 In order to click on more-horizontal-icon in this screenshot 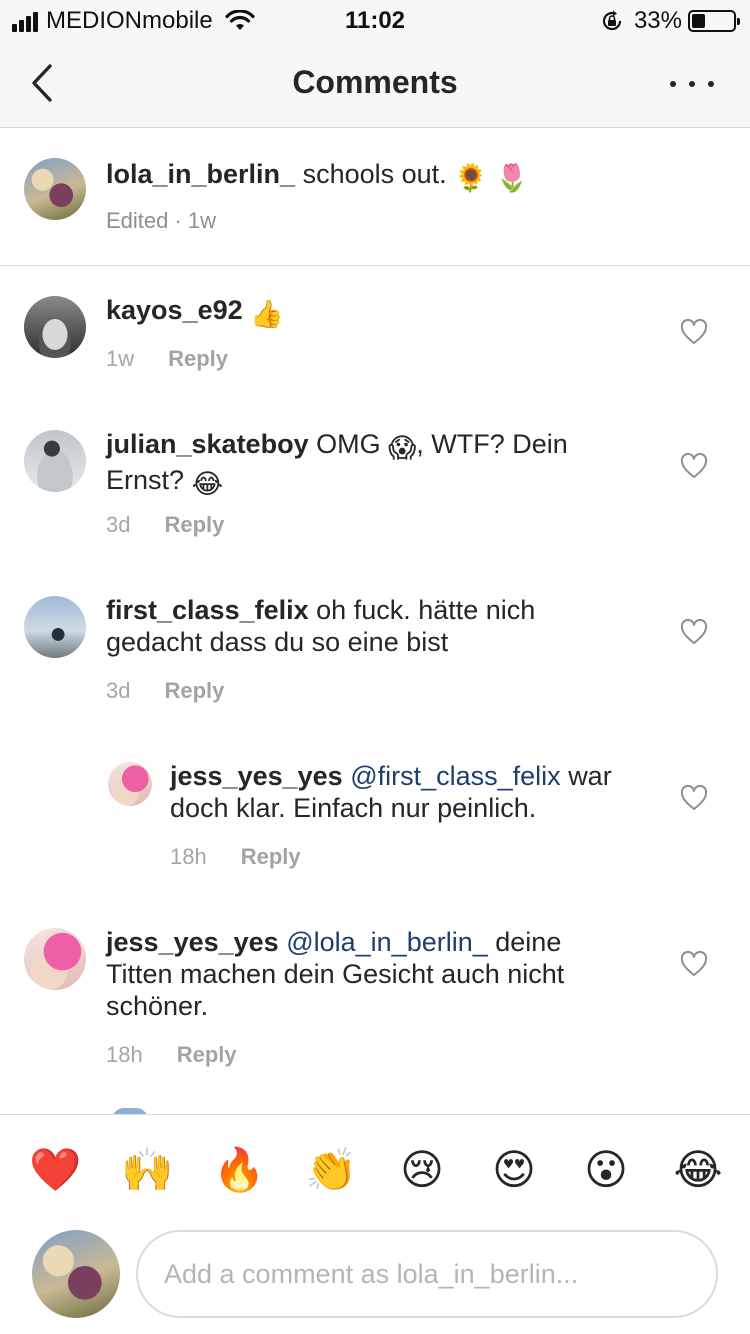, I will do `click(692, 84)`.